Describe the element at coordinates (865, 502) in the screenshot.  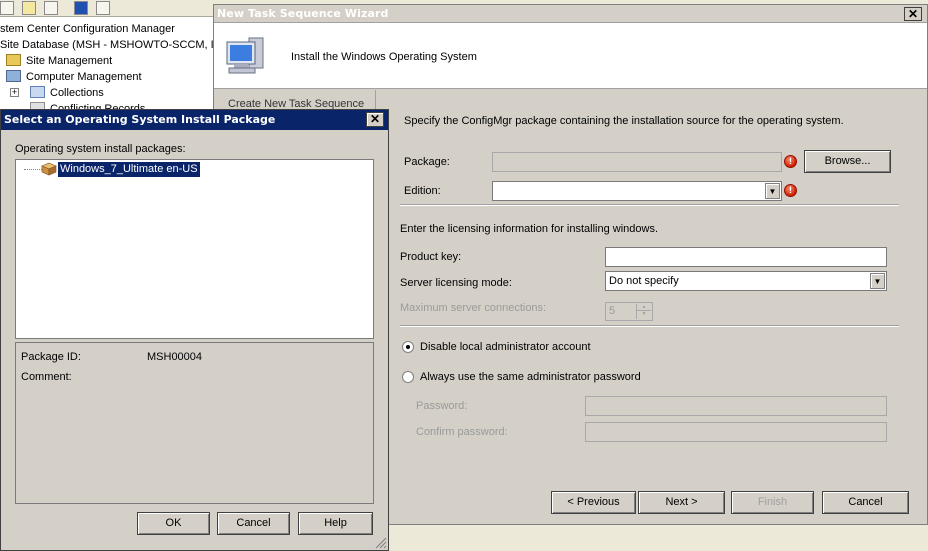
I see `wizard-cancel-button: Cancel` at that location.